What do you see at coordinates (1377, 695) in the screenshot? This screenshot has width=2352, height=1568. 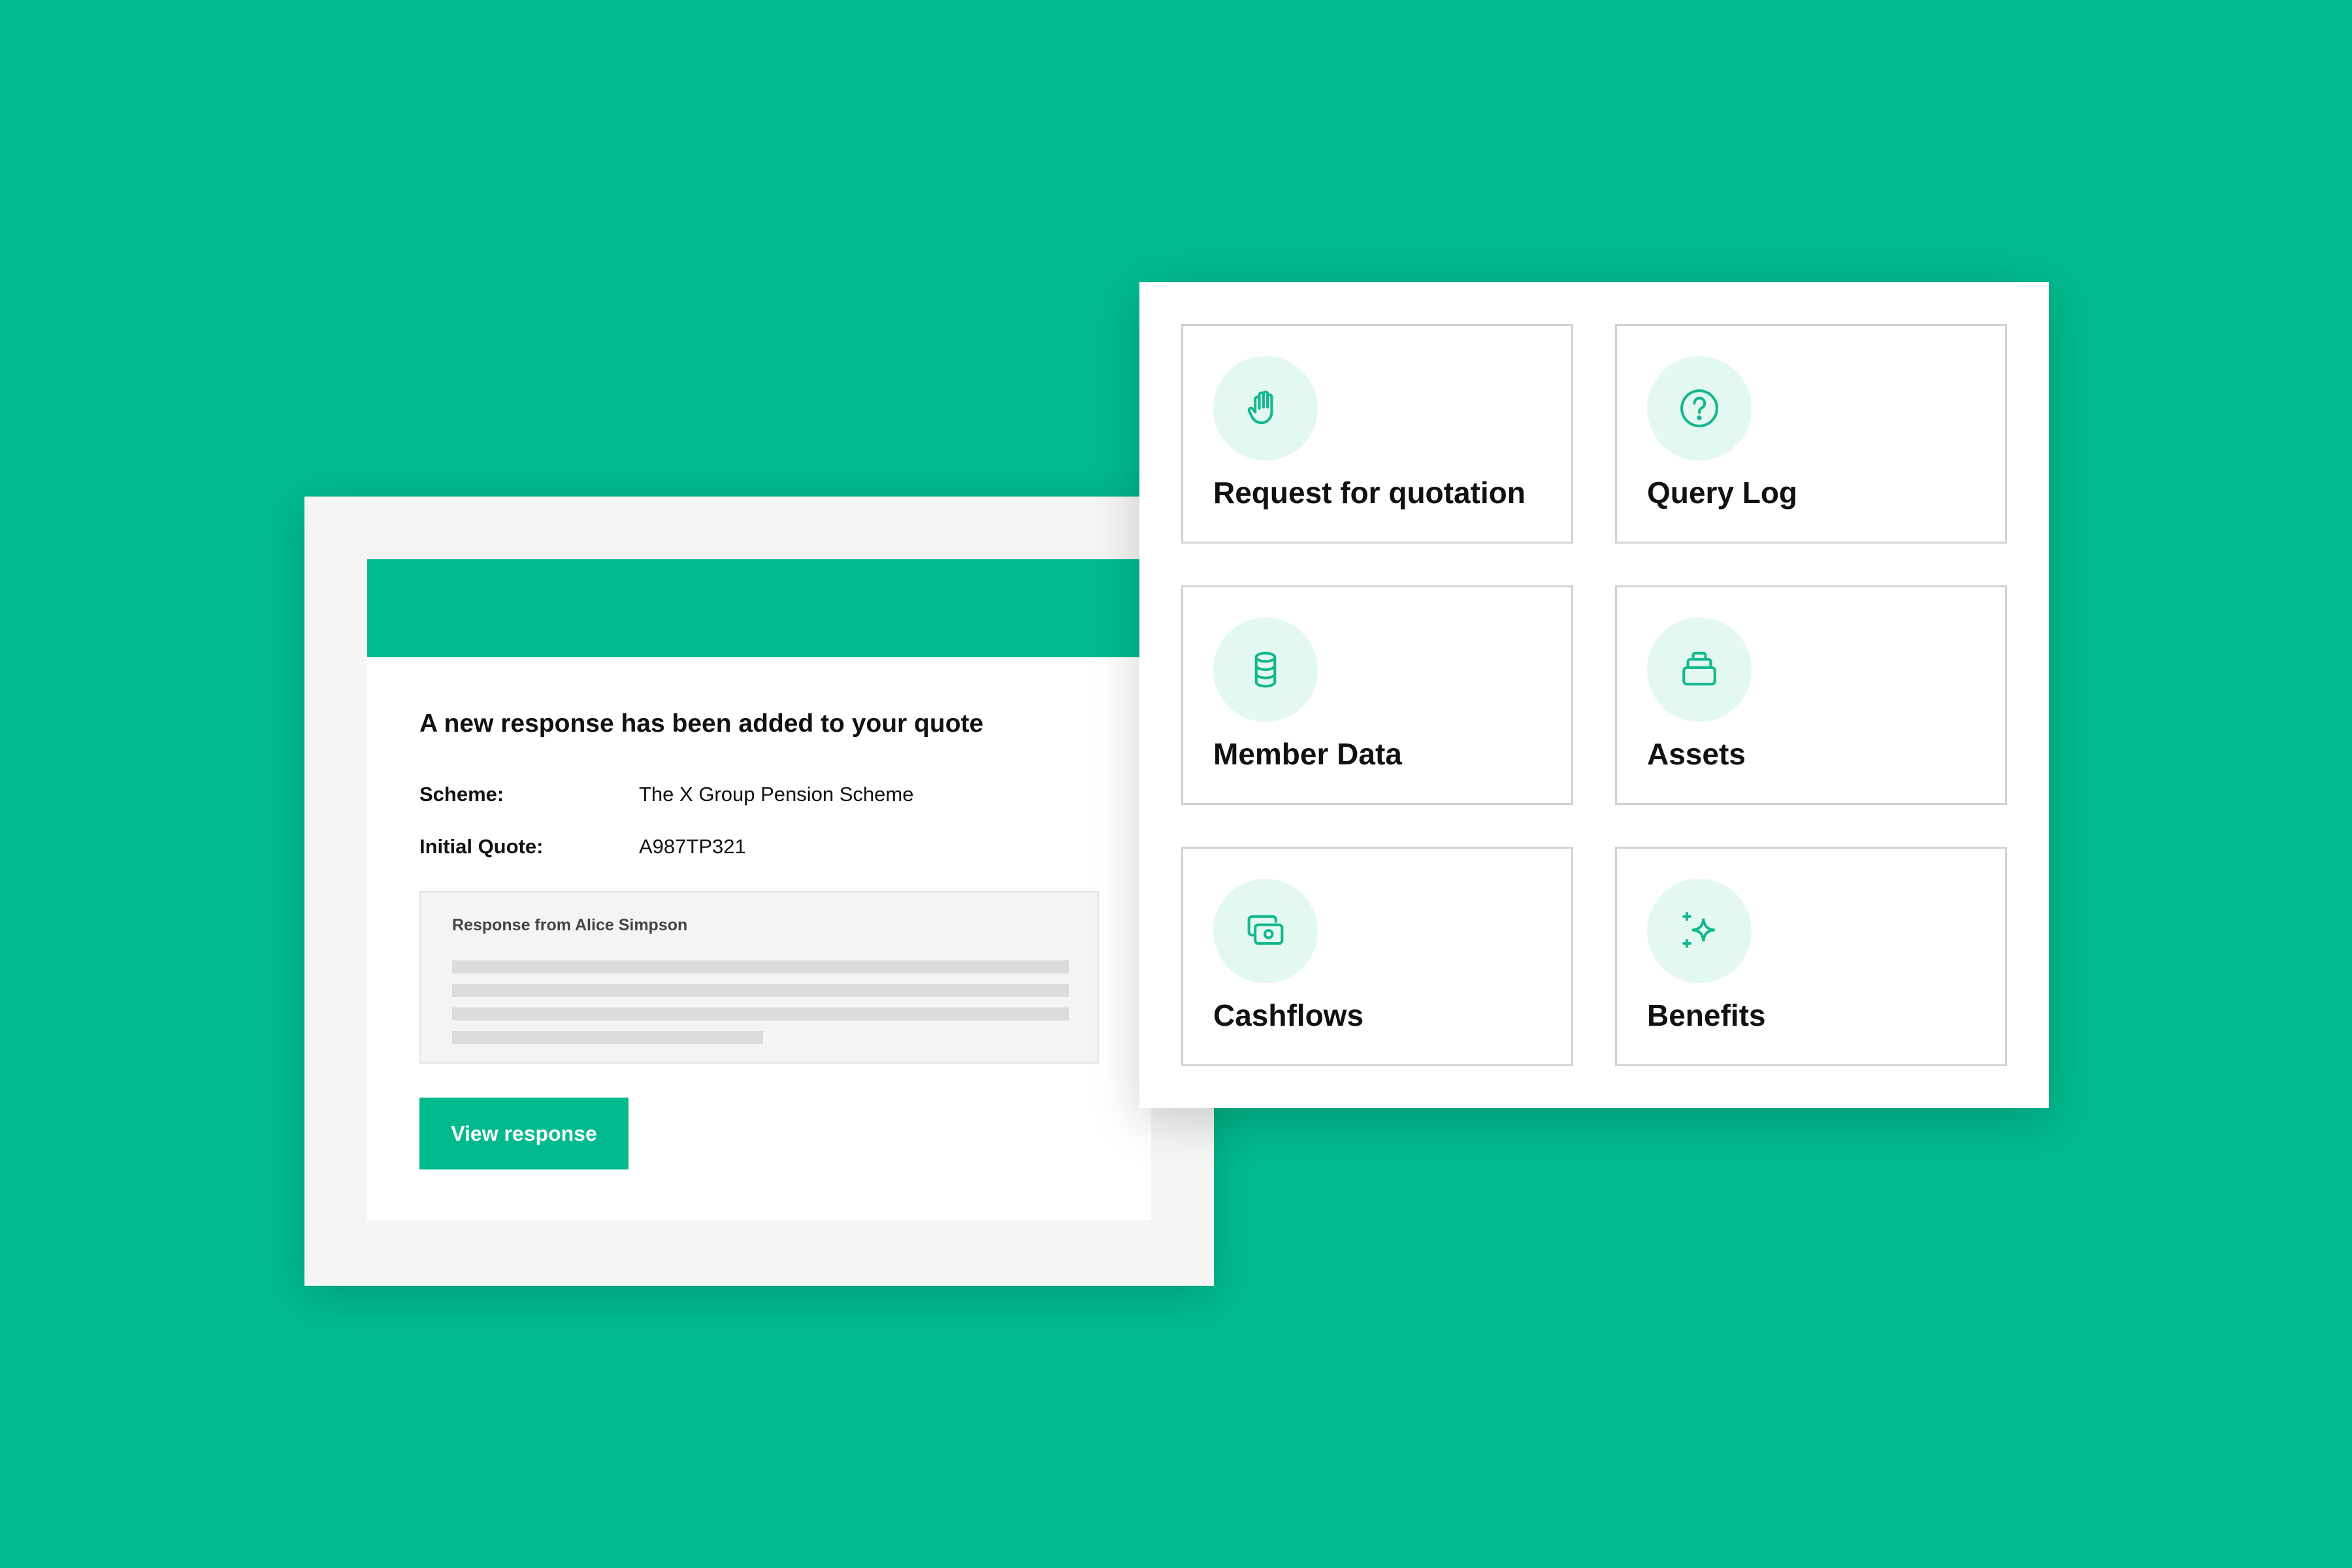 I see `module-tile-member-data: Member Data` at bounding box center [1377, 695].